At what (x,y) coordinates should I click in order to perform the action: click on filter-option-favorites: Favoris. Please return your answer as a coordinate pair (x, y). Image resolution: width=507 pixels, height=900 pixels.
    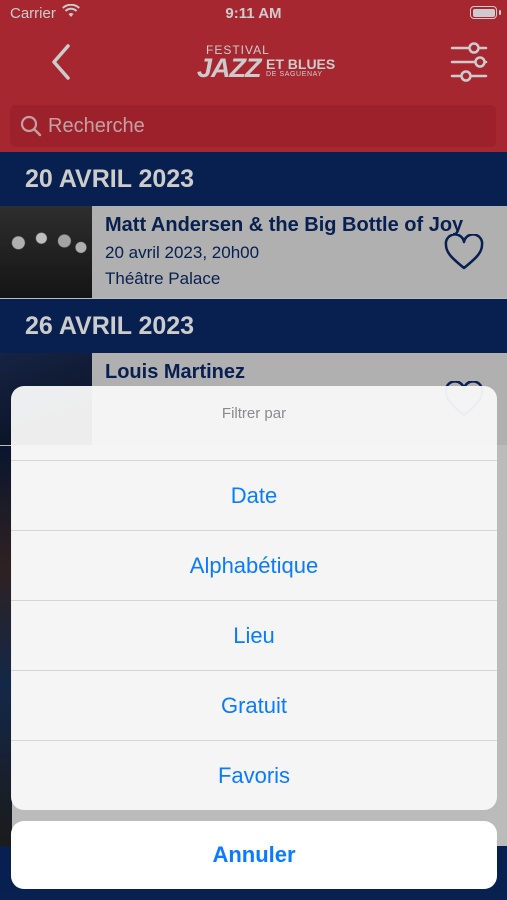
    Looking at the image, I should click on (254, 775).